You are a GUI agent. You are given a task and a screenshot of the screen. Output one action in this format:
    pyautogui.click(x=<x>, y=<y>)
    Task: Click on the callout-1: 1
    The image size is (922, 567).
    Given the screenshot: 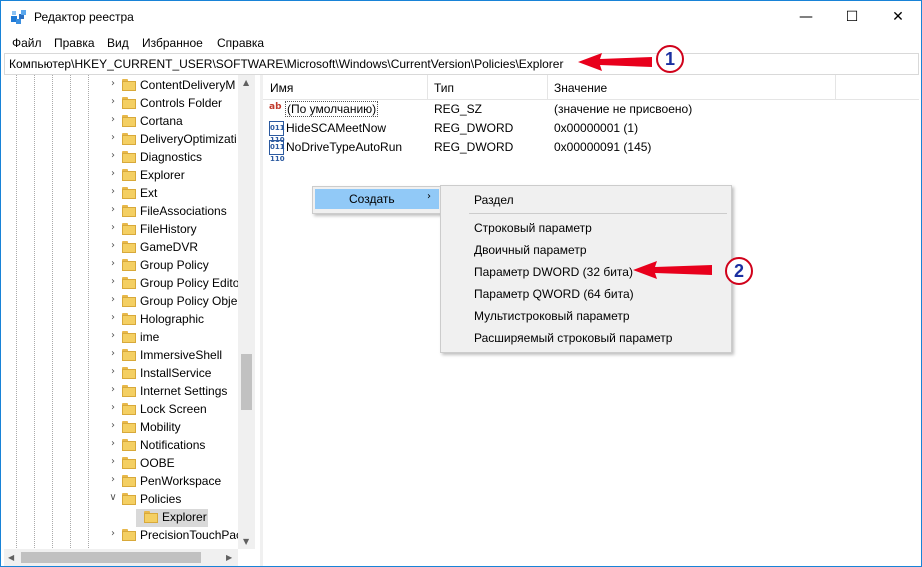 What is the action you would take?
    pyautogui.click(x=670, y=59)
    